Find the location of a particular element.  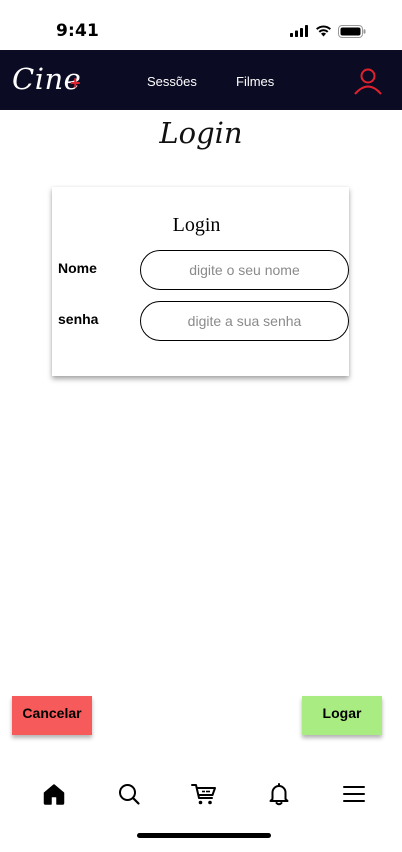

status-icons is located at coordinates (328, 31).